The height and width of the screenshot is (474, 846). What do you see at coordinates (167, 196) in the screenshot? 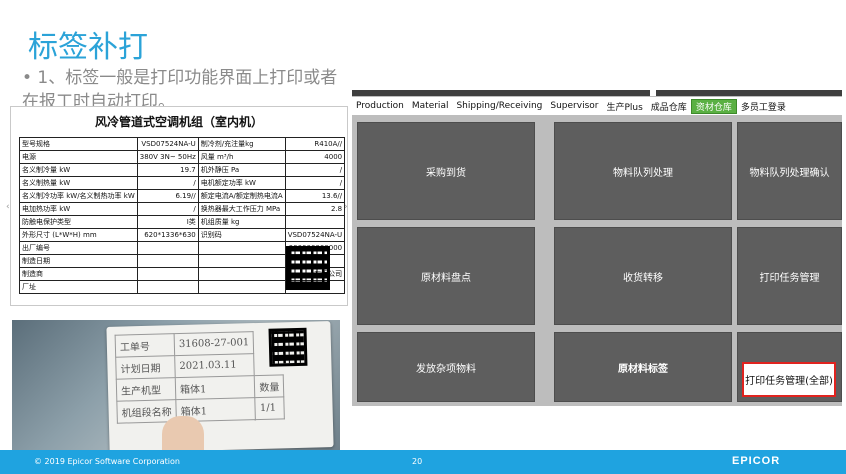
I see `label-cell: 6.19//` at bounding box center [167, 196].